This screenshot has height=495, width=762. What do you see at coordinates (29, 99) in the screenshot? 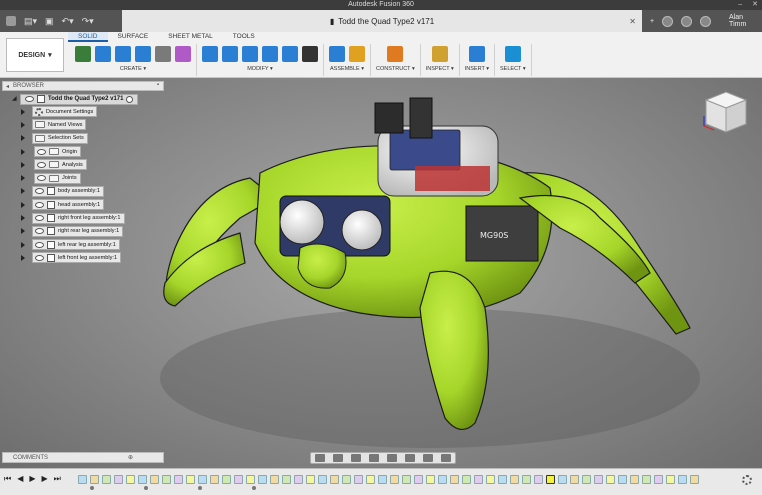
I see `visibility-icon` at bounding box center [29, 99].